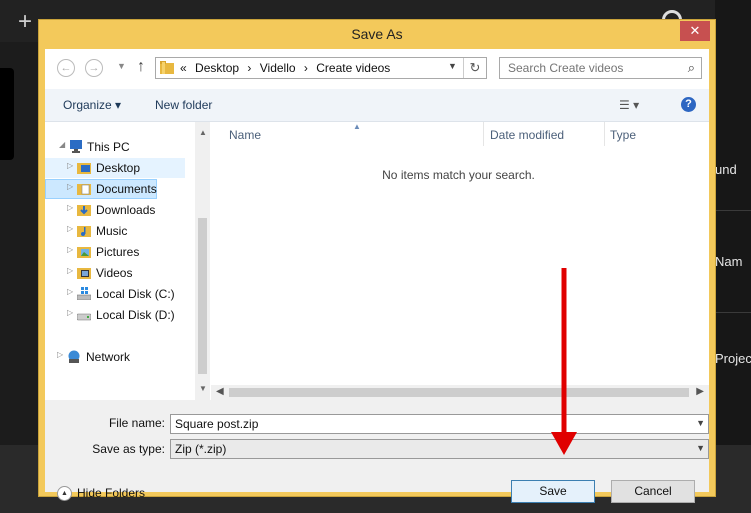 The width and height of the screenshot is (751, 513). What do you see at coordinates (84, 317) in the screenshot?
I see `drive-icon` at bounding box center [84, 317].